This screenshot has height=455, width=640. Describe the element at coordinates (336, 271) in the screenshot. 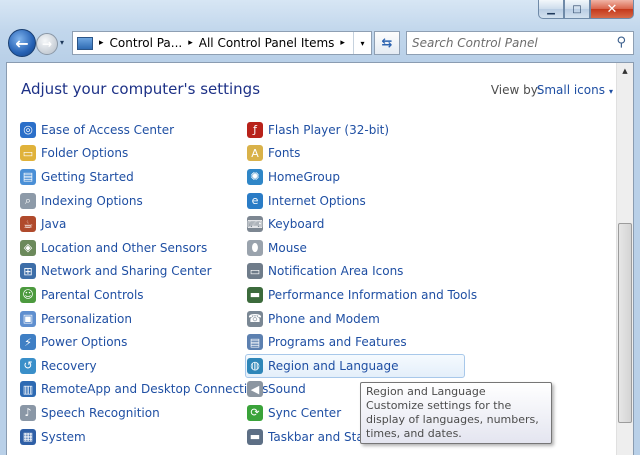

I see `control-panel-item-label: Notification Area Icons` at that location.